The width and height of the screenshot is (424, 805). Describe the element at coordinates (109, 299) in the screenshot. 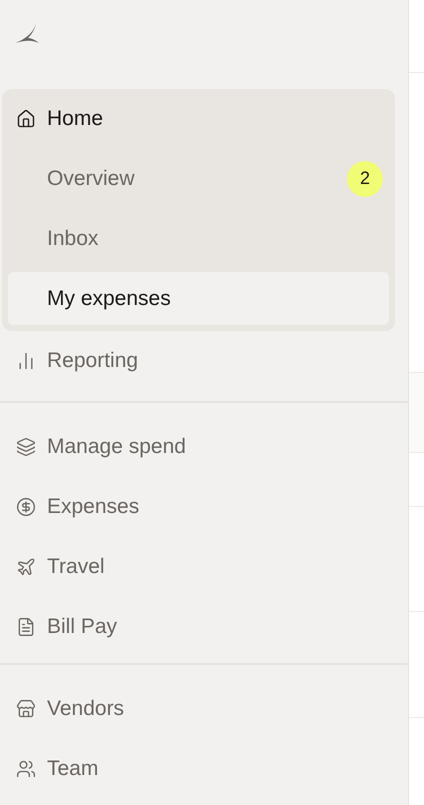

I see `subitem-label: My expenses` at that location.